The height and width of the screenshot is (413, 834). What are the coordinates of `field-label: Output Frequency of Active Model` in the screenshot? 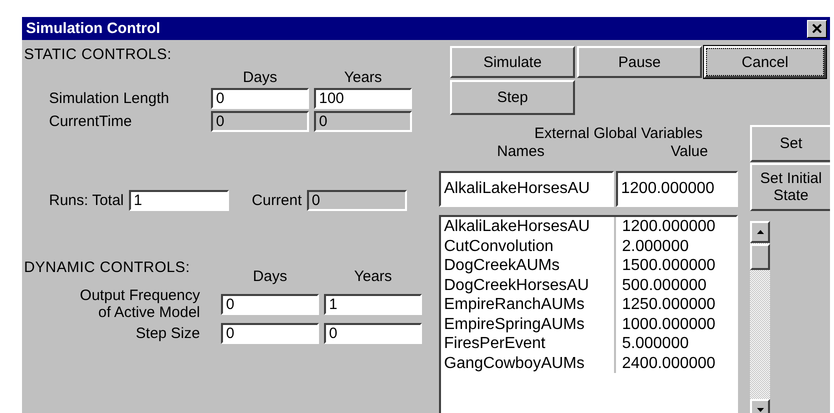 It's located at (139, 304).